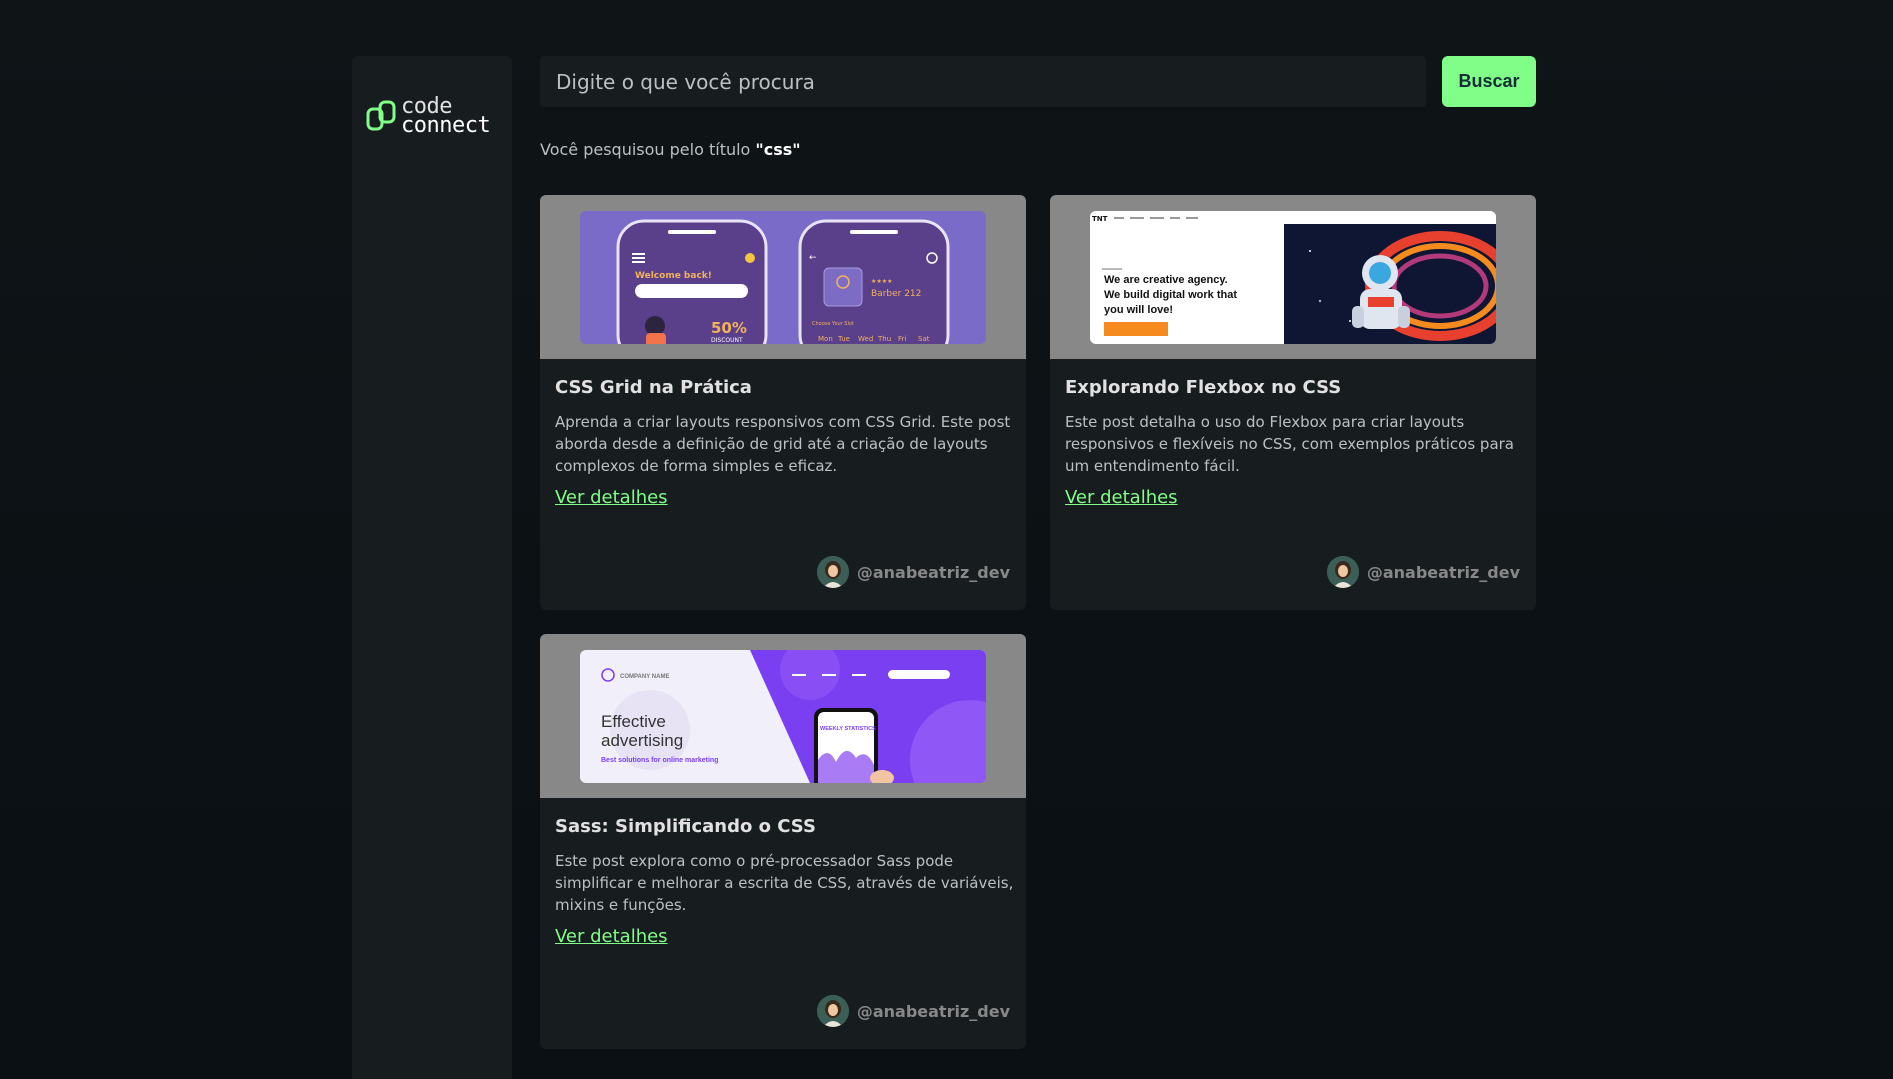  I want to click on card-title: CSS Grid na Prática, so click(653, 387).